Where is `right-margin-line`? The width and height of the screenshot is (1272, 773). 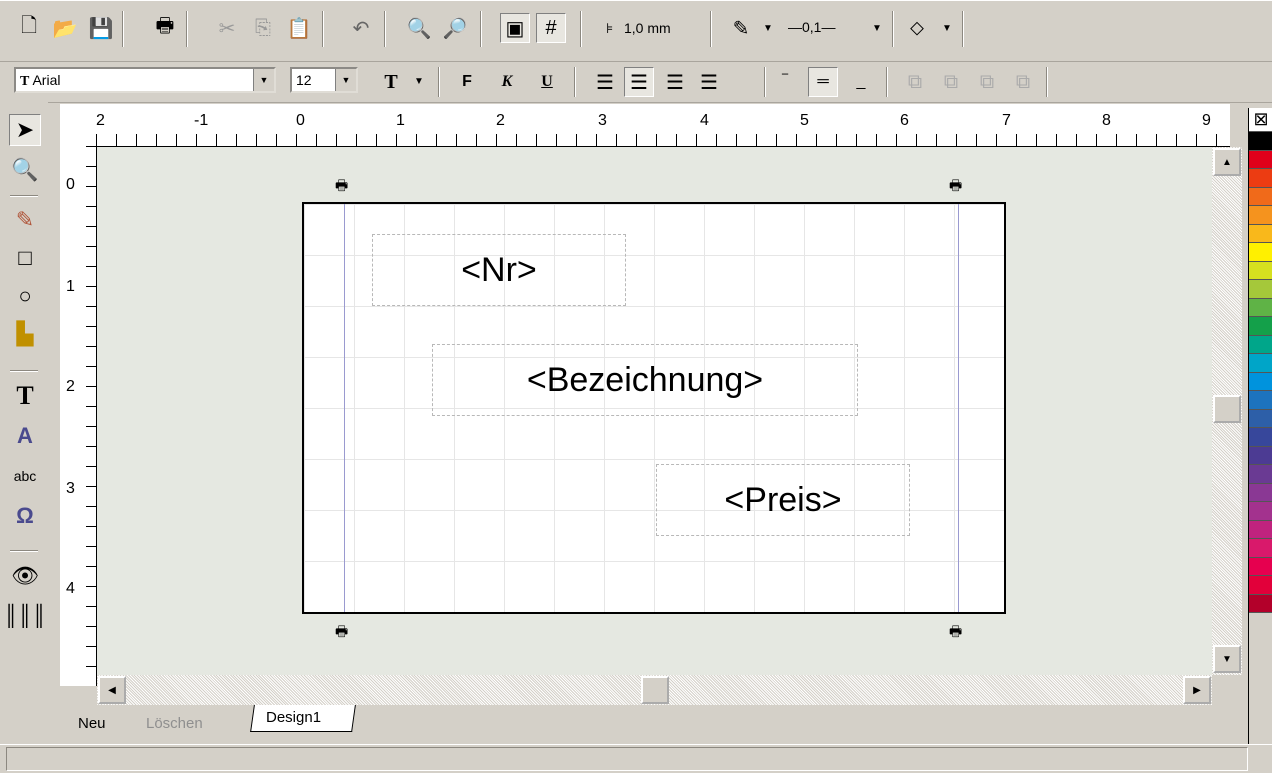
right-margin-line is located at coordinates (958, 408).